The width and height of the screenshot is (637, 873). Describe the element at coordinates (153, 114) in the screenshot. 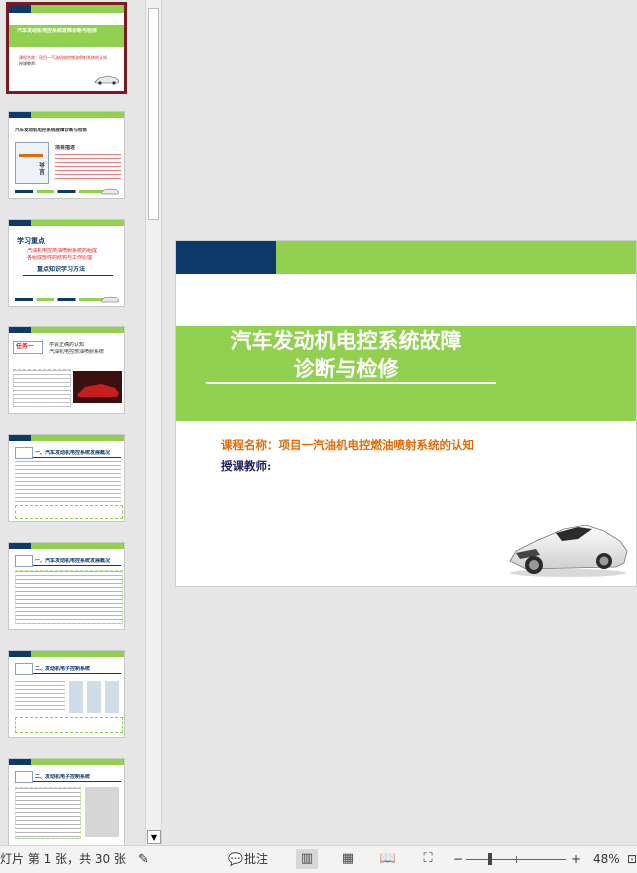

I see `scrollbar-thumb` at that location.